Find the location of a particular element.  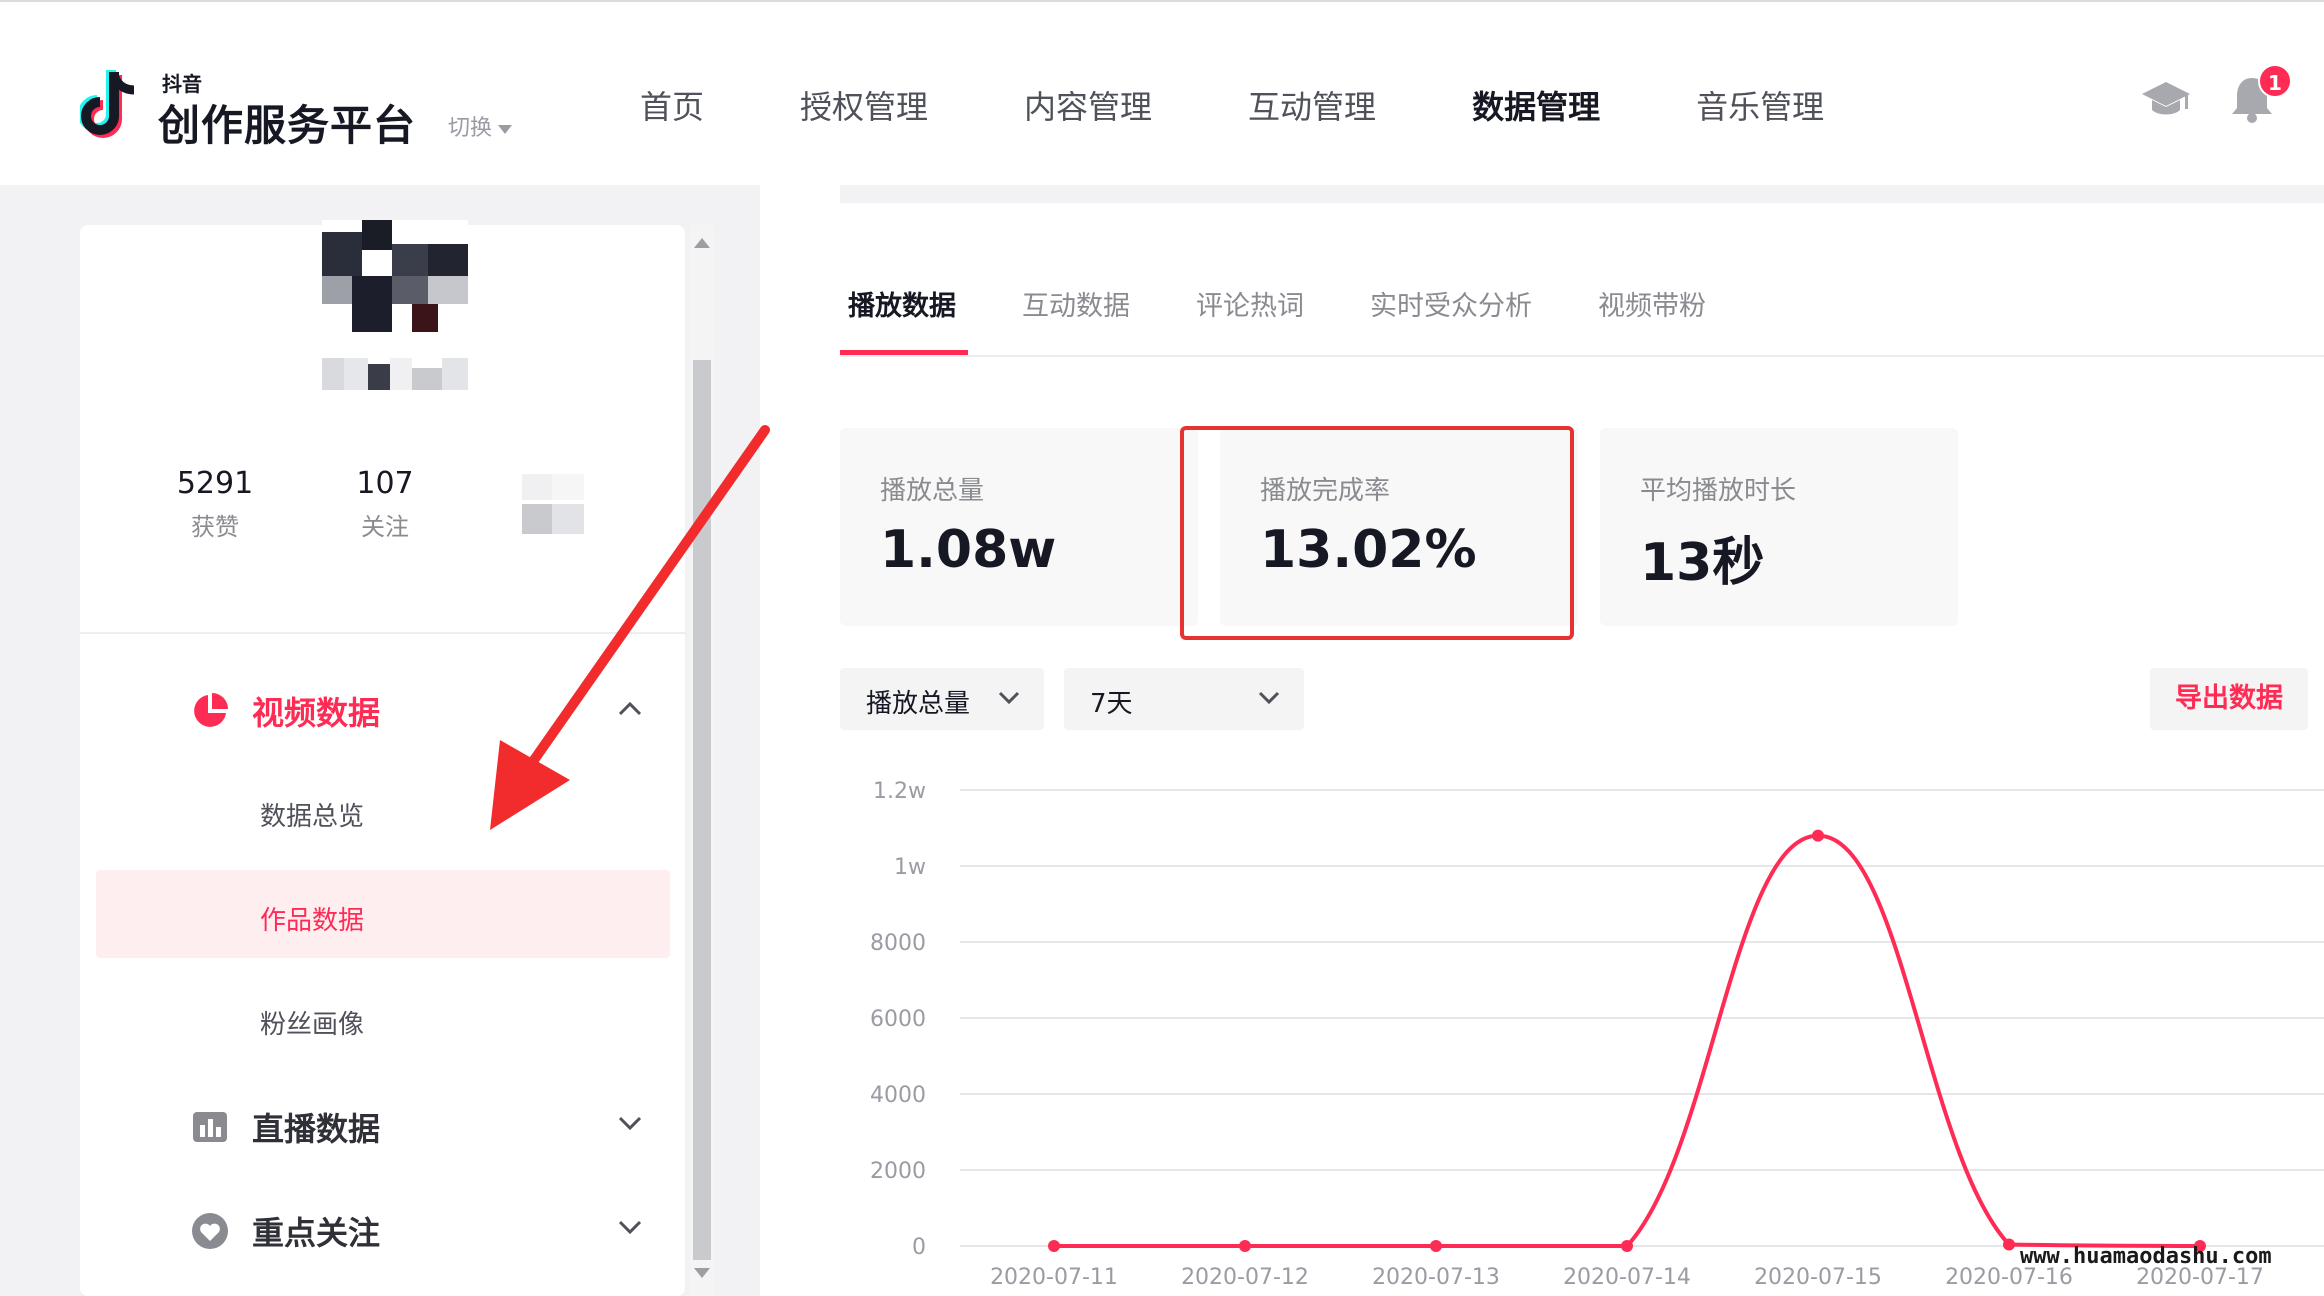

nav-auth: 授权管理 is located at coordinates (864, 105).